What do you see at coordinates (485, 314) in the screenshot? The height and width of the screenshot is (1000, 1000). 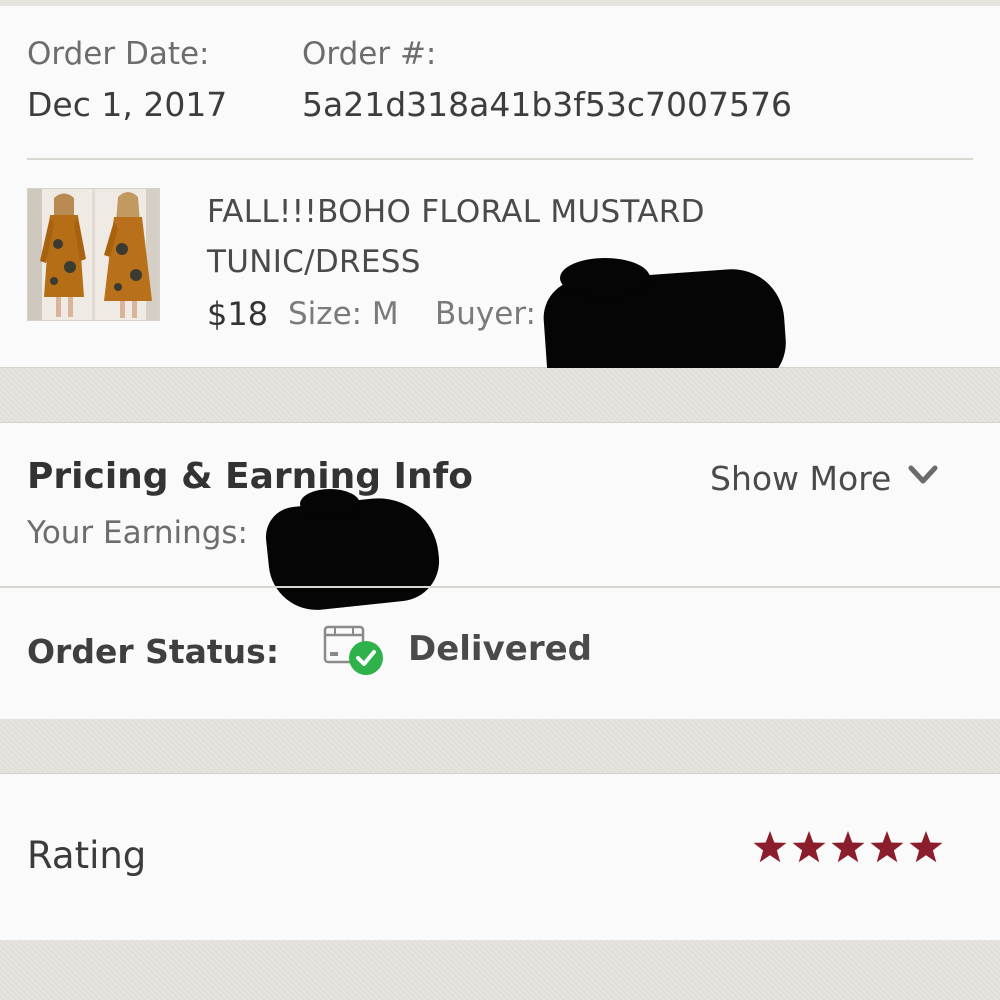 I see `buyer-label: Buyer:` at bounding box center [485, 314].